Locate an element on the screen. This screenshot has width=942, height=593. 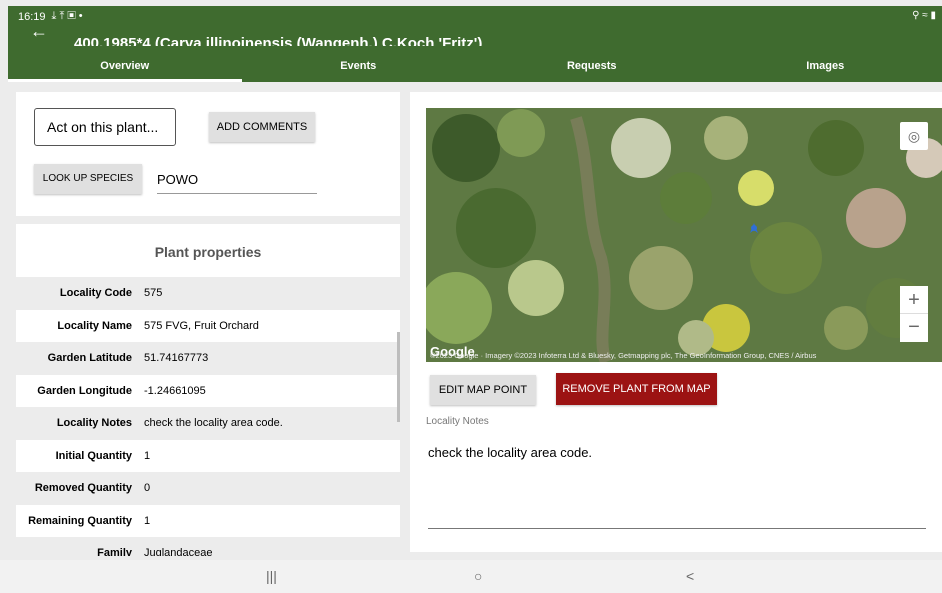
species-source-select: POWO is located at coordinates (237, 181).